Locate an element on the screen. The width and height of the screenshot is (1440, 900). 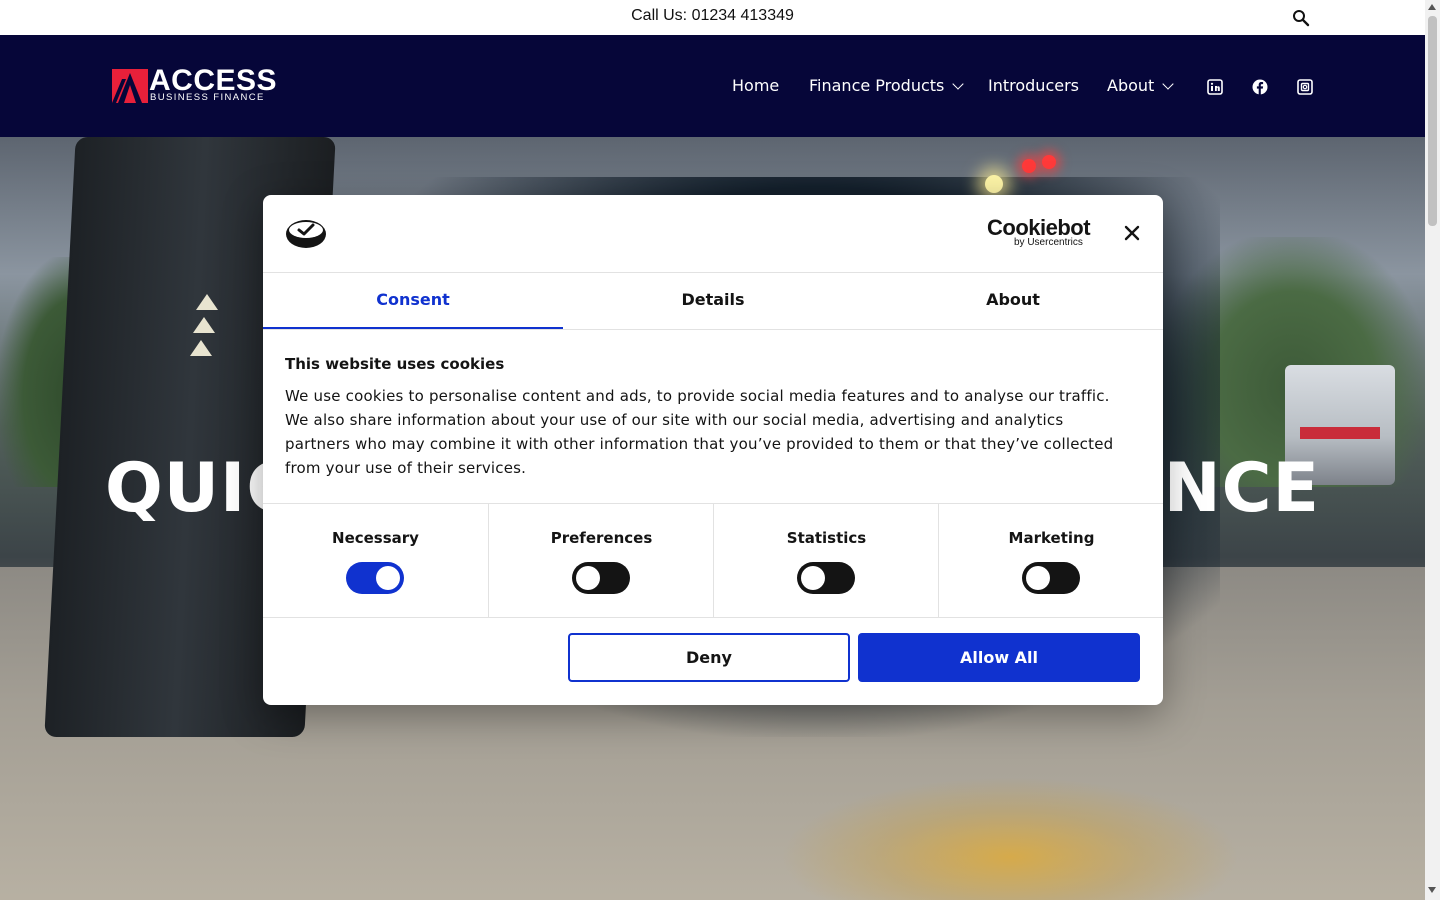
preferences-toggle is located at coordinates (601, 578).